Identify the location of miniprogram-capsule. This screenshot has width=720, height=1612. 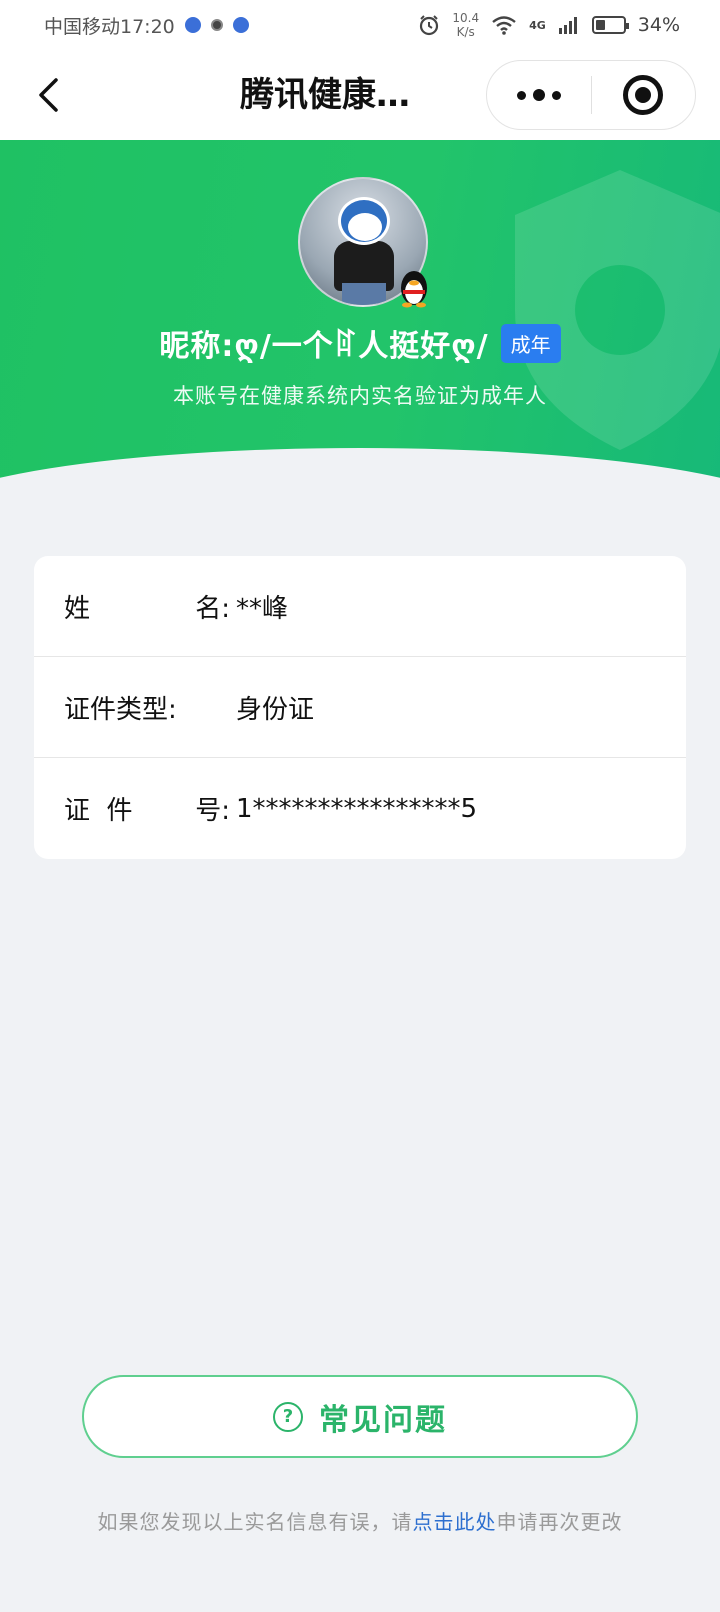
(591, 95).